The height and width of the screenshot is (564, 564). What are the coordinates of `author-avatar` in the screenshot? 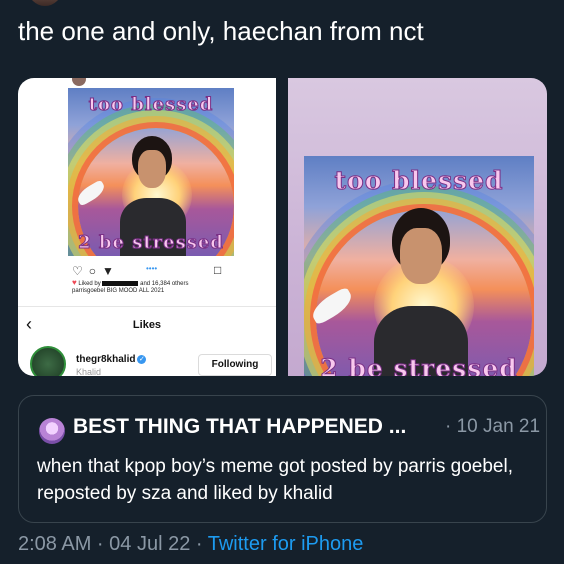 It's located at (45, 3).